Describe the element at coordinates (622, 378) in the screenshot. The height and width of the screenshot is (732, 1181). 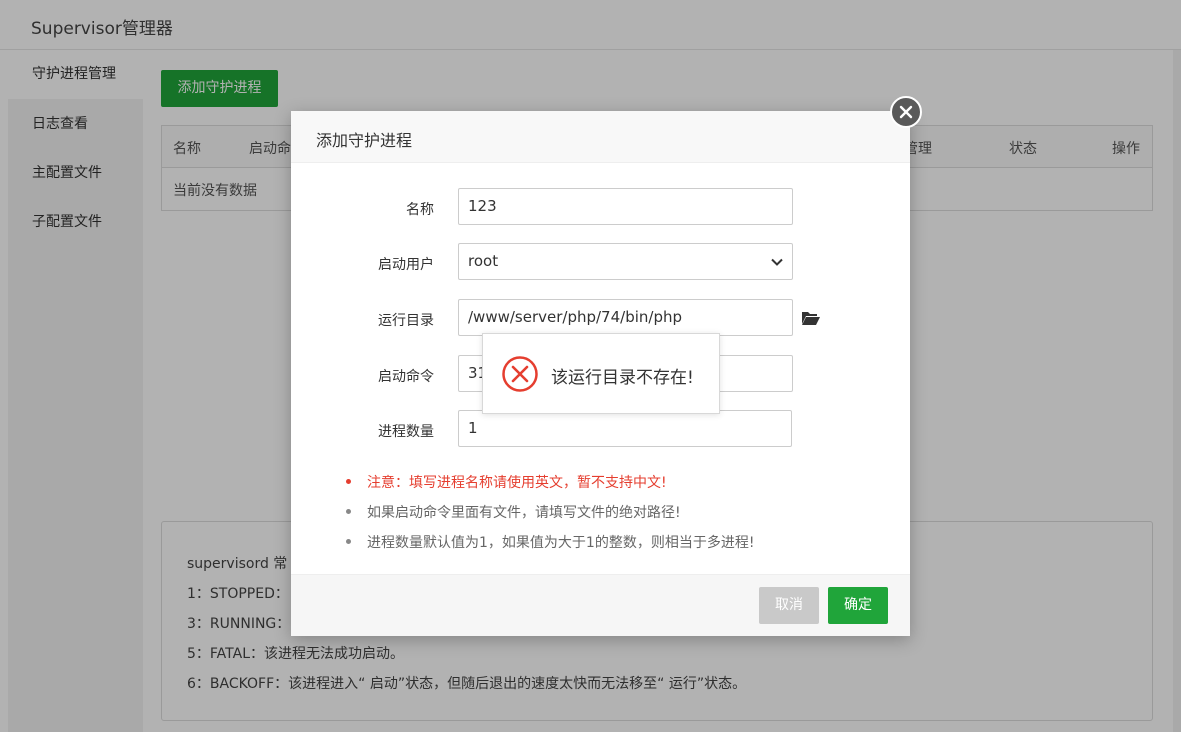
I see `toast-message: 该运行目录不存在!` at that location.